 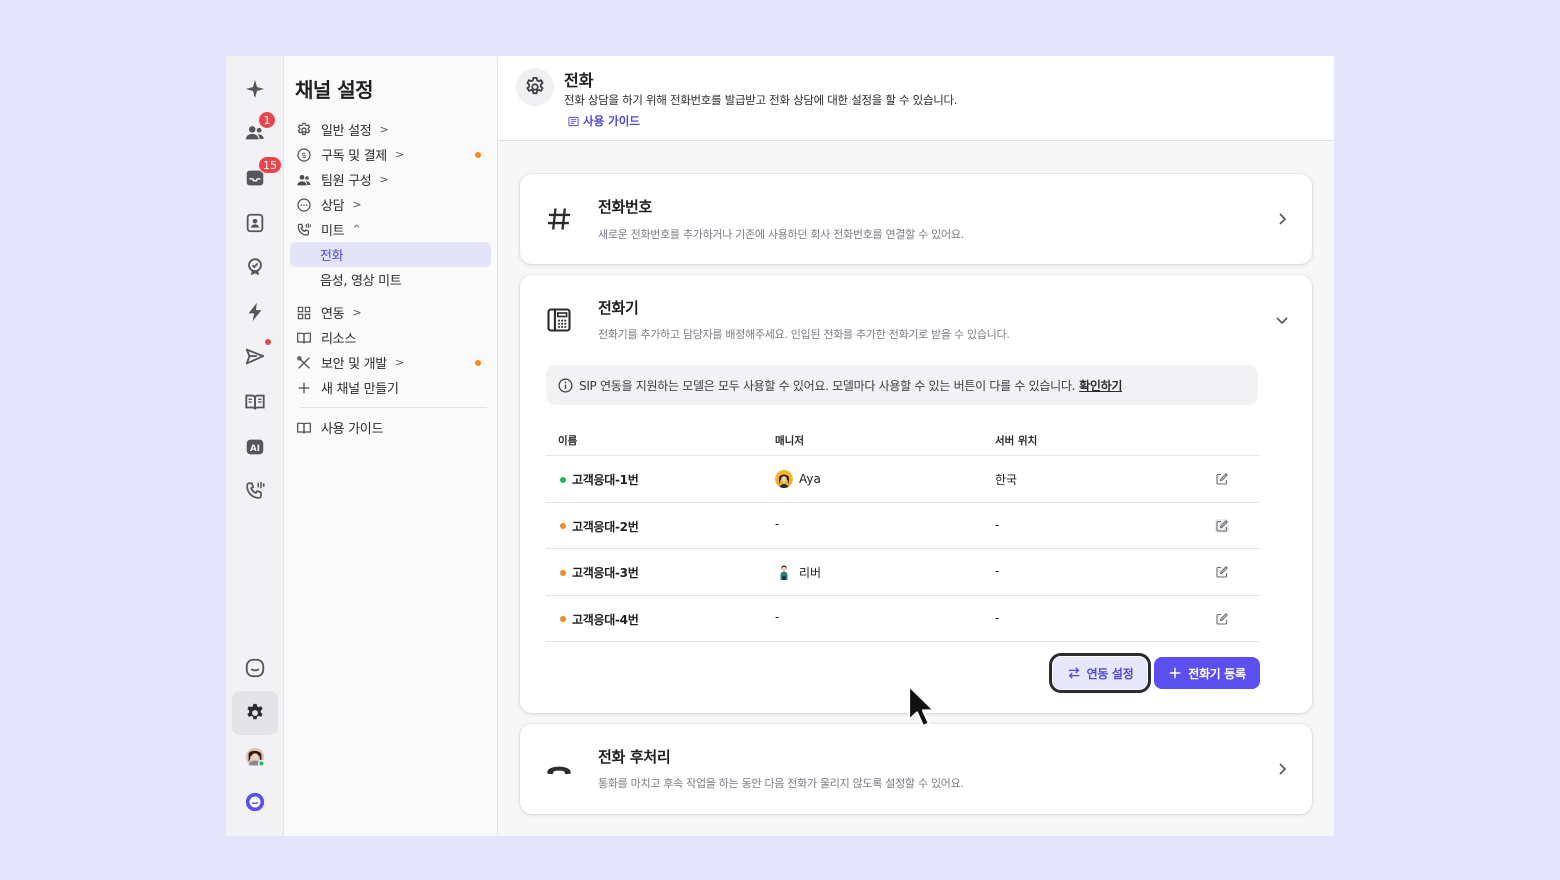 What do you see at coordinates (390, 254) in the screenshot?
I see `sidebar-item-phone: 전화` at bounding box center [390, 254].